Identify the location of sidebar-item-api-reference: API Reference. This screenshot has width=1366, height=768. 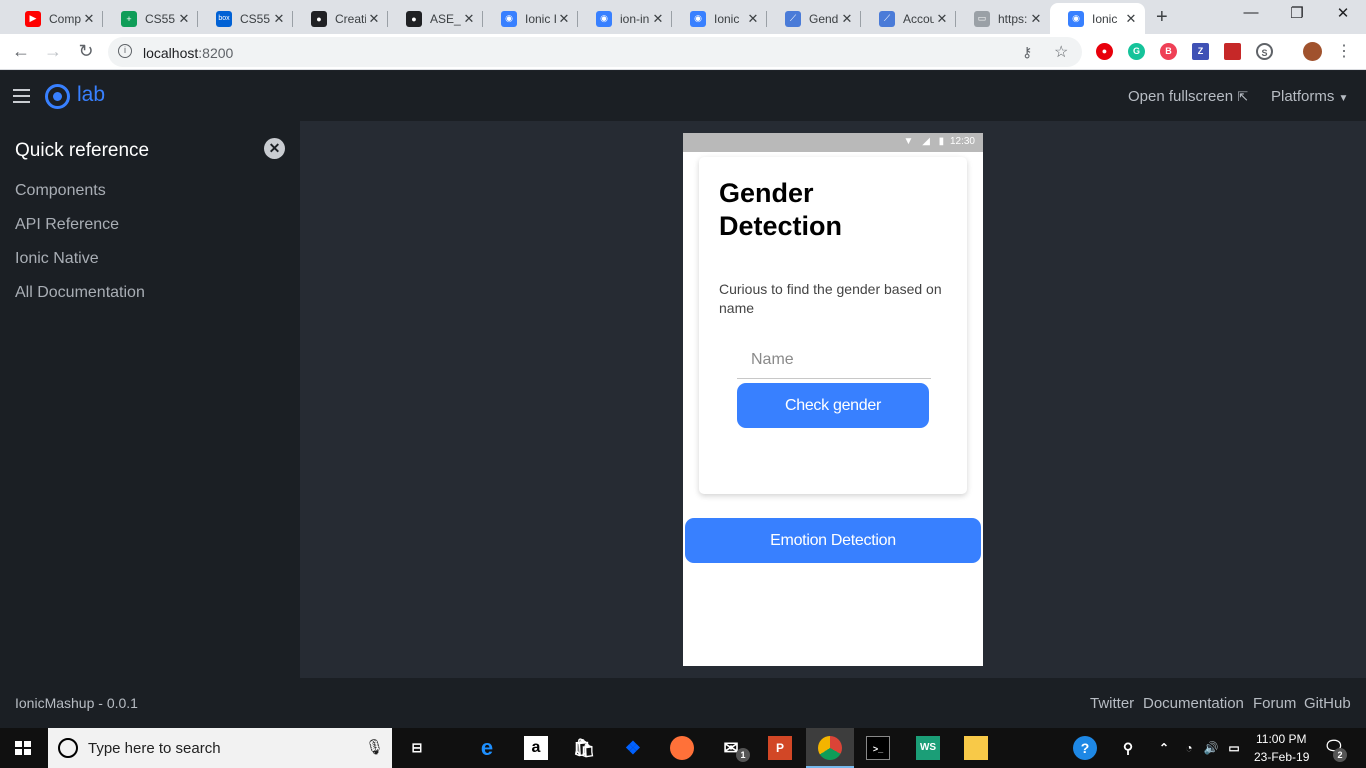
(67, 225).